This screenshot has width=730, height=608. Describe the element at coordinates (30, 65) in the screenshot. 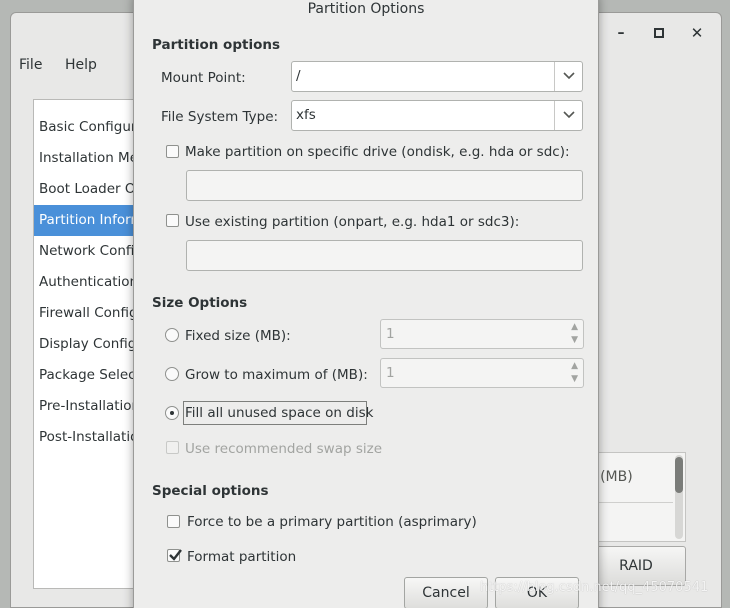

I see `menu-file: File` at that location.